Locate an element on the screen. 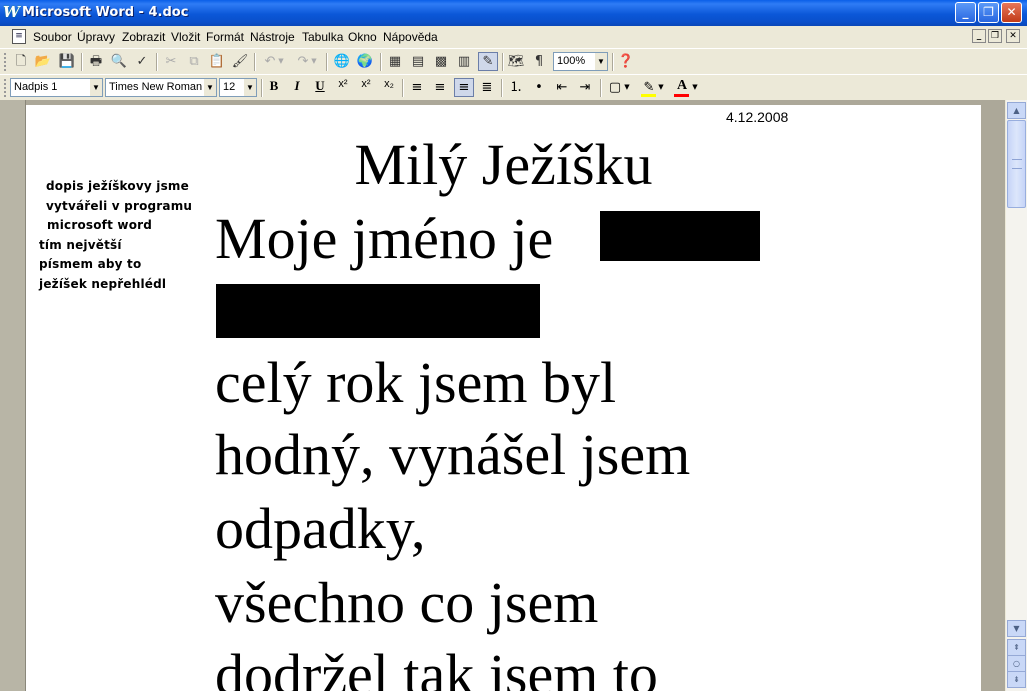 The width and height of the screenshot is (1027, 691). zoom-dropdown-icon: ▼ is located at coordinates (601, 61).